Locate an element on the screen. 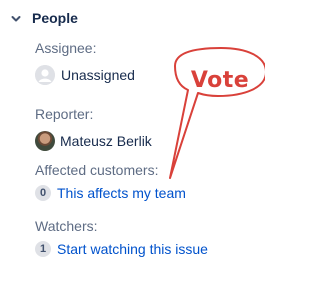 Image resolution: width=320 pixels, height=284 pixels. watchers-field: 1 Start watching this issue is located at coordinates (121, 249).